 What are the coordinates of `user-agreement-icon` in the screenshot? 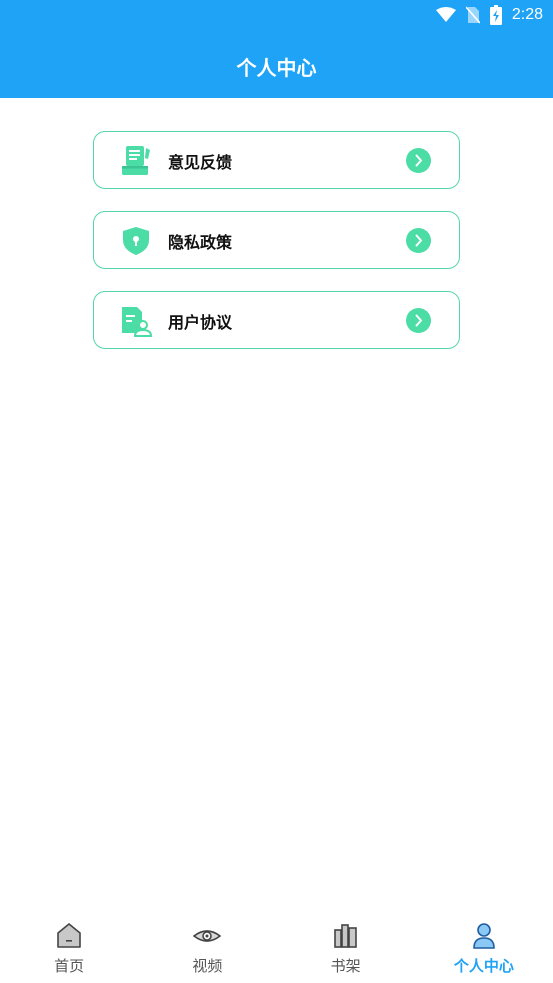 It's located at (137, 322).